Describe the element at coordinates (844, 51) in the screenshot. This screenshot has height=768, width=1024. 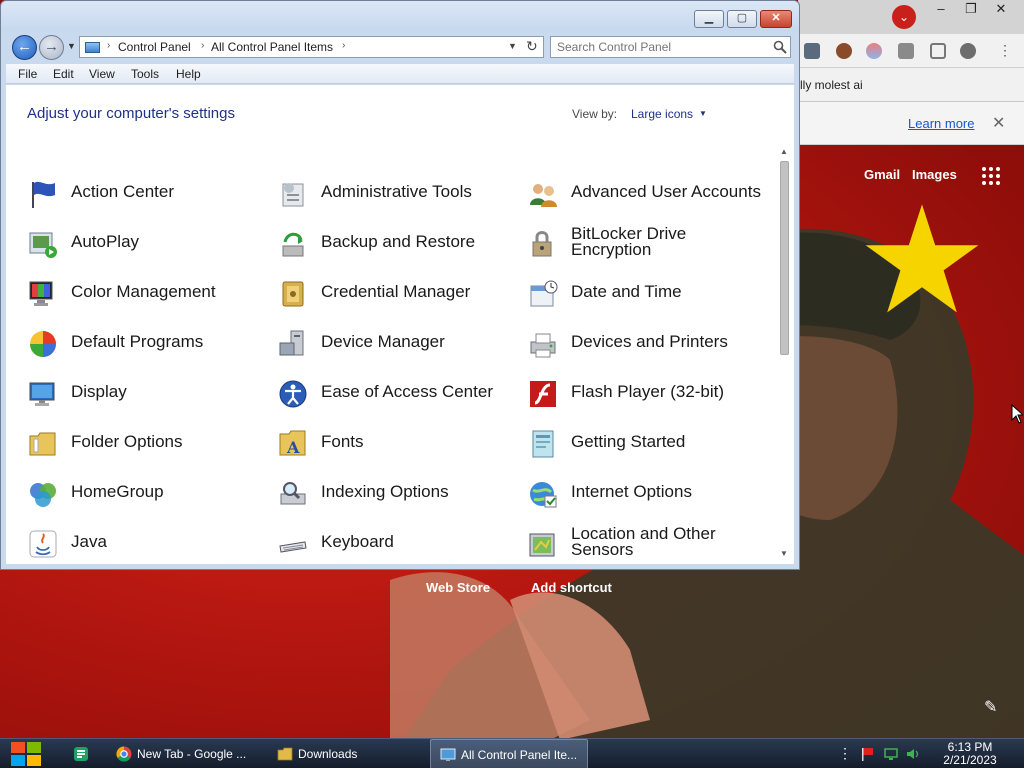
I see `avatar-extension-icon` at that location.